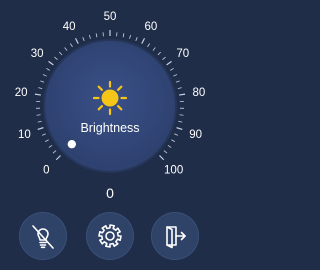 Image resolution: width=320 pixels, height=270 pixels. I want to click on light-off-button, so click(43, 236).